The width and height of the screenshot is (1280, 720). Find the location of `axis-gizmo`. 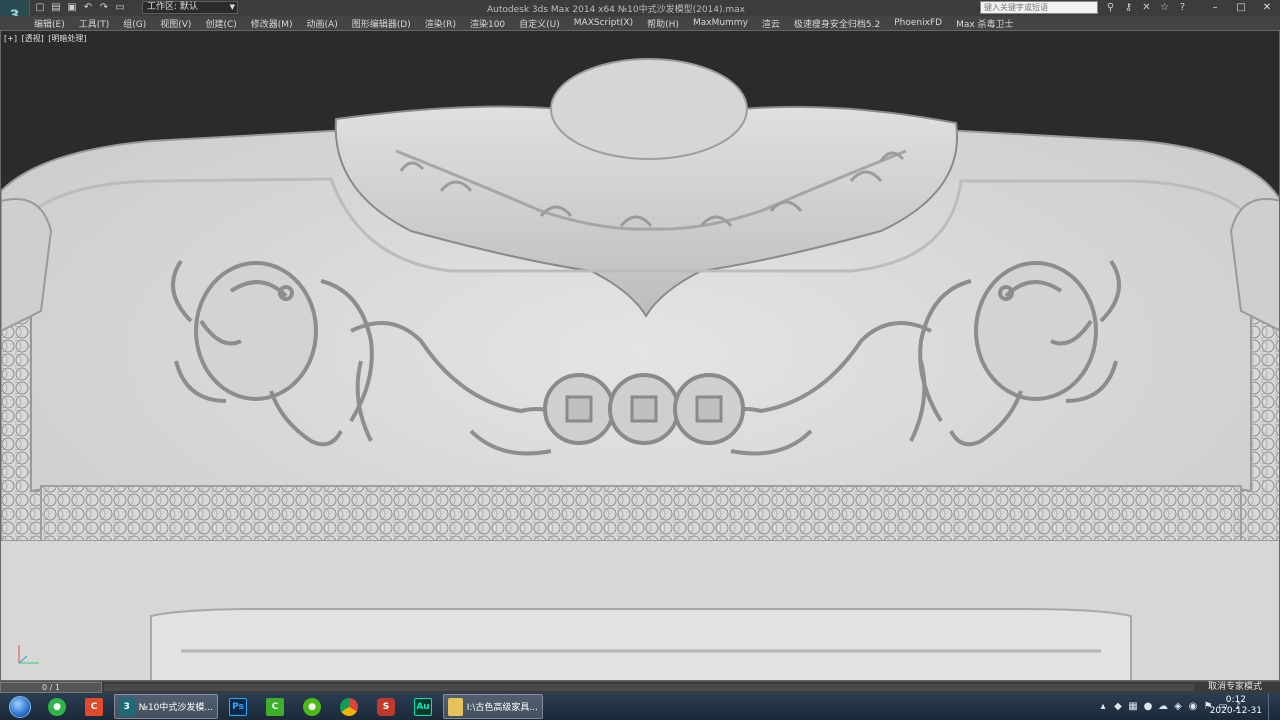

axis-gizmo is located at coordinates (28, 654).